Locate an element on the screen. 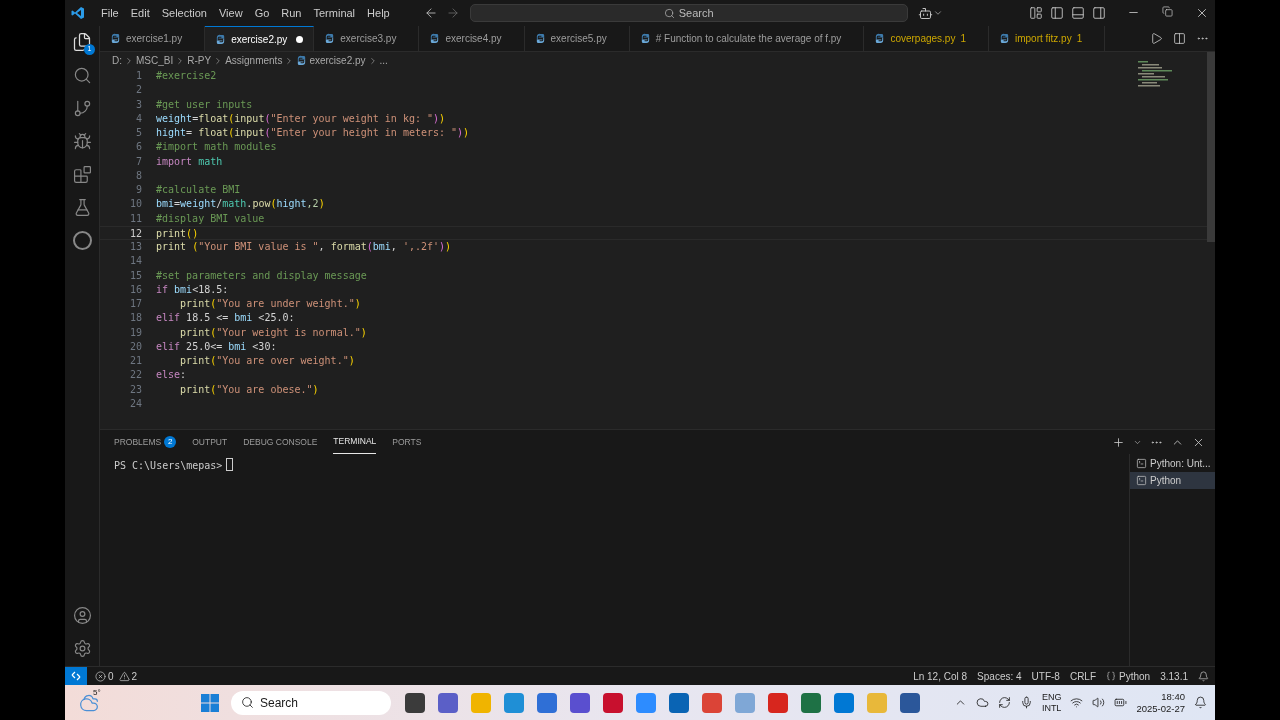 This screenshot has width=1280, height=720. editor-tab: exercise2.py is located at coordinates (260, 38).